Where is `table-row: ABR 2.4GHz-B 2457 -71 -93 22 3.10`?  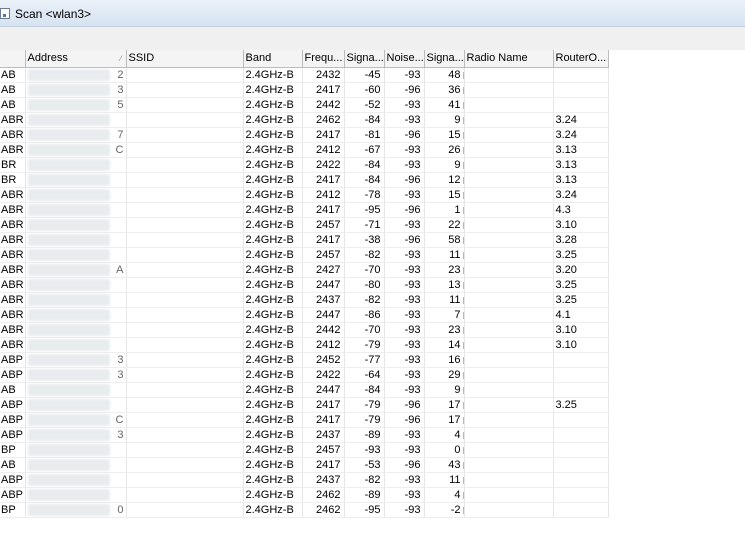
table-row: ABR 2.4GHz-B 2457 -71 -93 22 3.10 is located at coordinates (304, 225).